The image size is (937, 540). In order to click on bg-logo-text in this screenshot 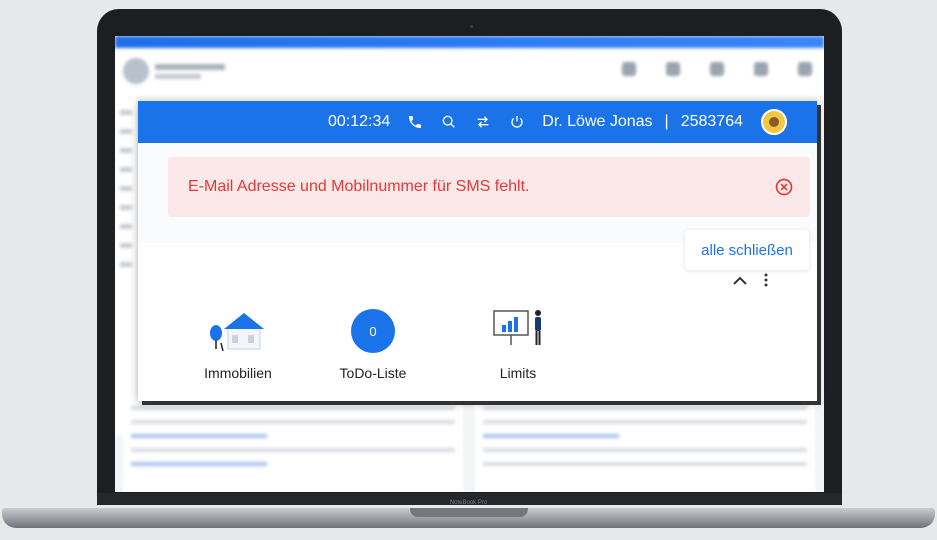, I will do `click(190, 67)`.